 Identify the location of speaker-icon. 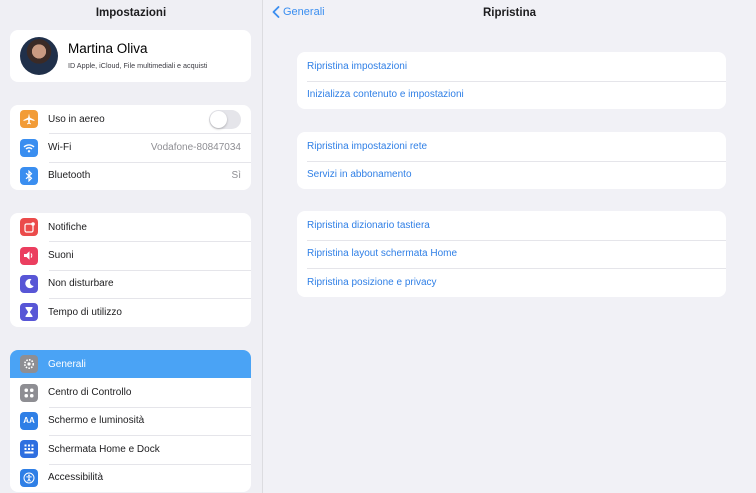
(29, 255).